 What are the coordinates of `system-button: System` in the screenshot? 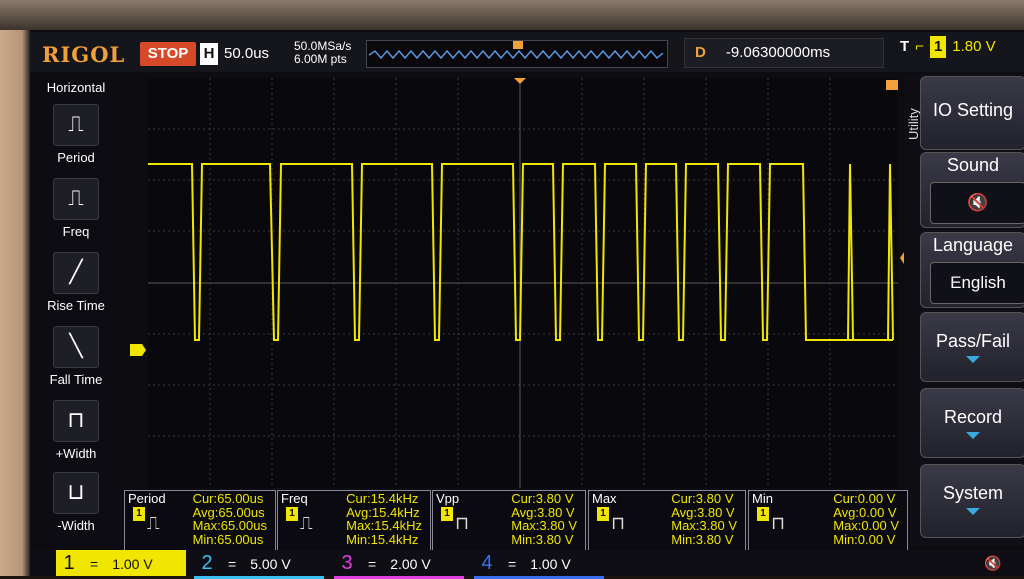 It's located at (972, 501).